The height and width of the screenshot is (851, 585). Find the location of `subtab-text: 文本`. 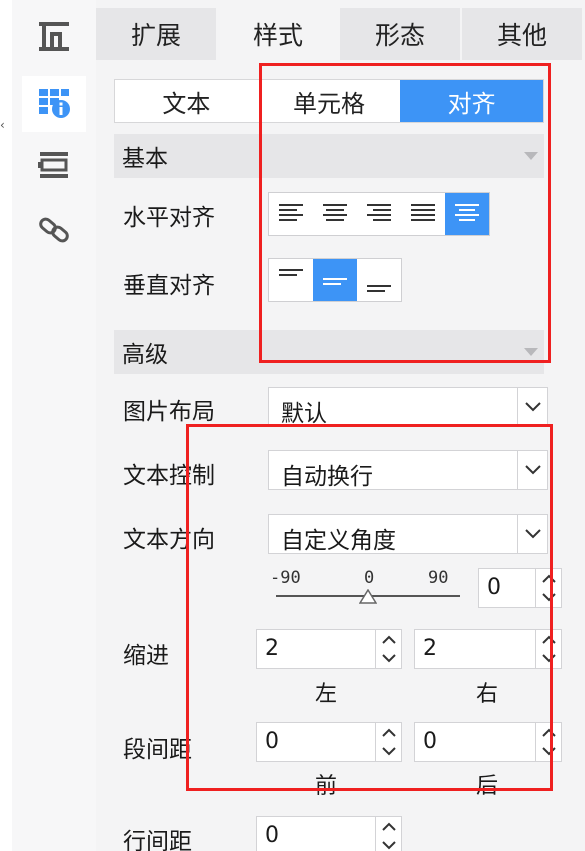

subtab-text: 文本 is located at coordinates (186, 101).